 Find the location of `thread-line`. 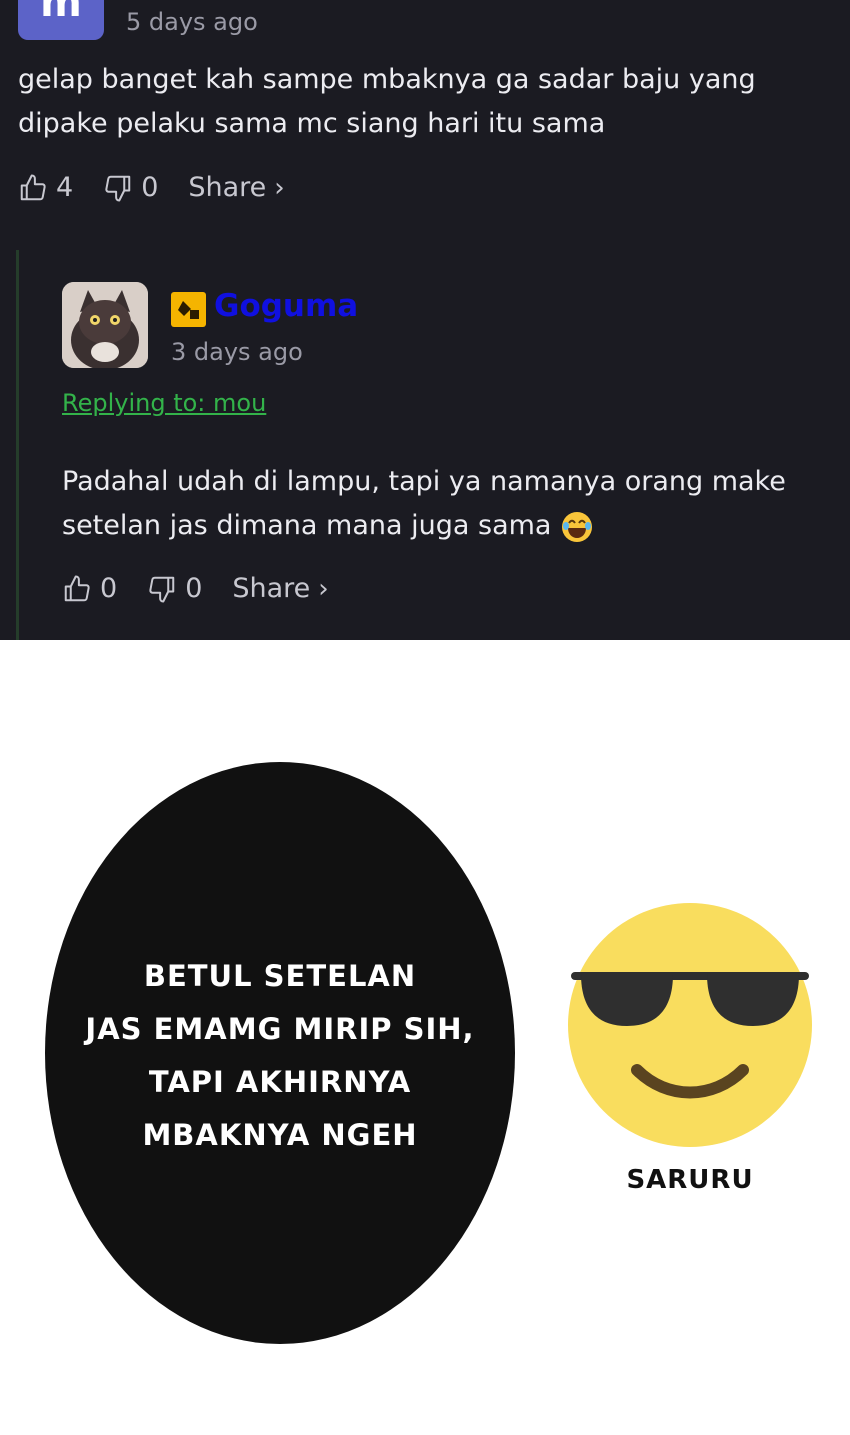

thread-line is located at coordinates (17, 445).